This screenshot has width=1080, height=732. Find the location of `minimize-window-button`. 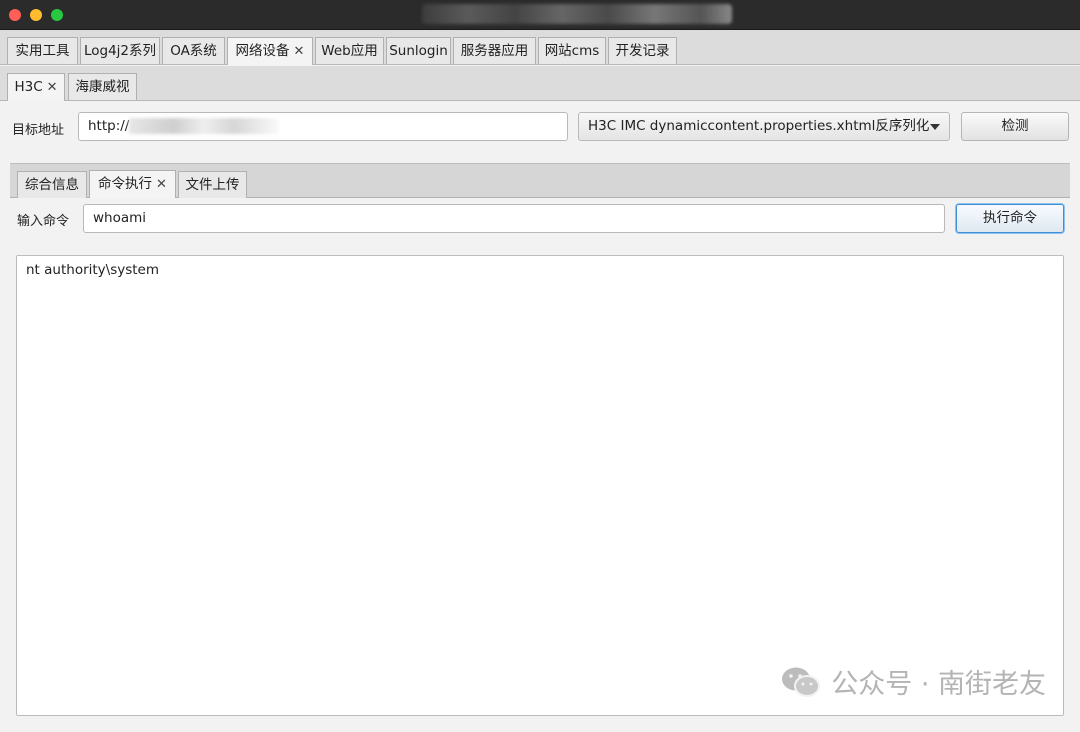

minimize-window-button is located at coordinates (36, 15).